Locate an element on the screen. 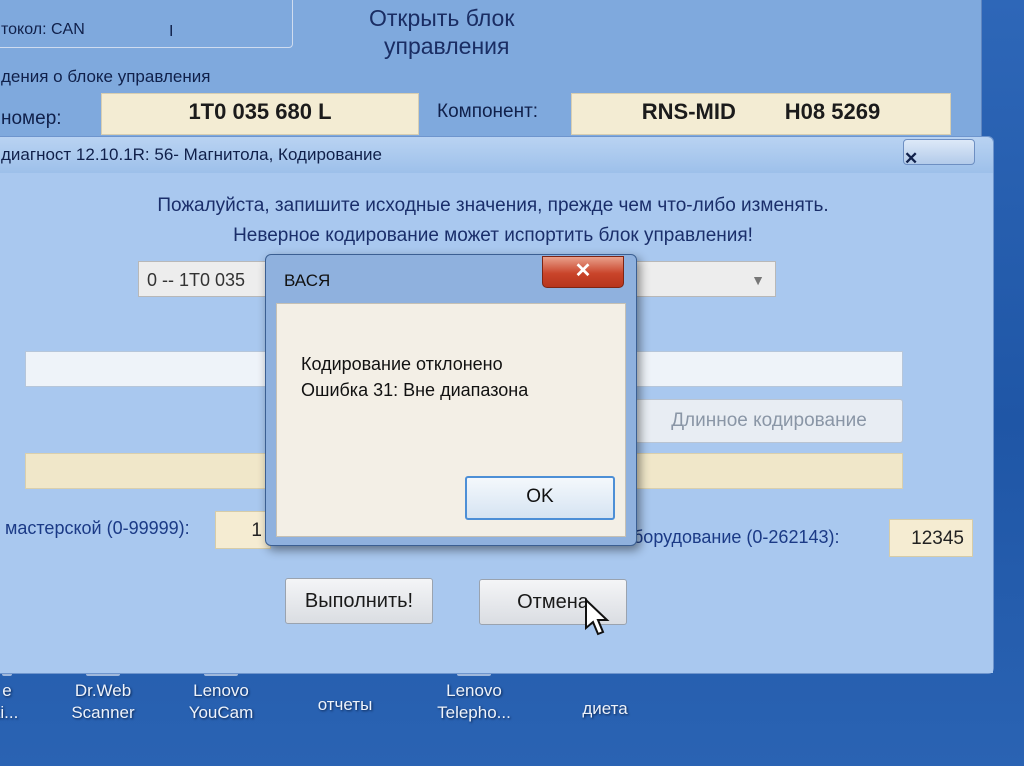 The height and width of the screenshot is (766, 1024). desktop-icon-drweb: Dr.Web Scanner is located at coordinates (103, 696).